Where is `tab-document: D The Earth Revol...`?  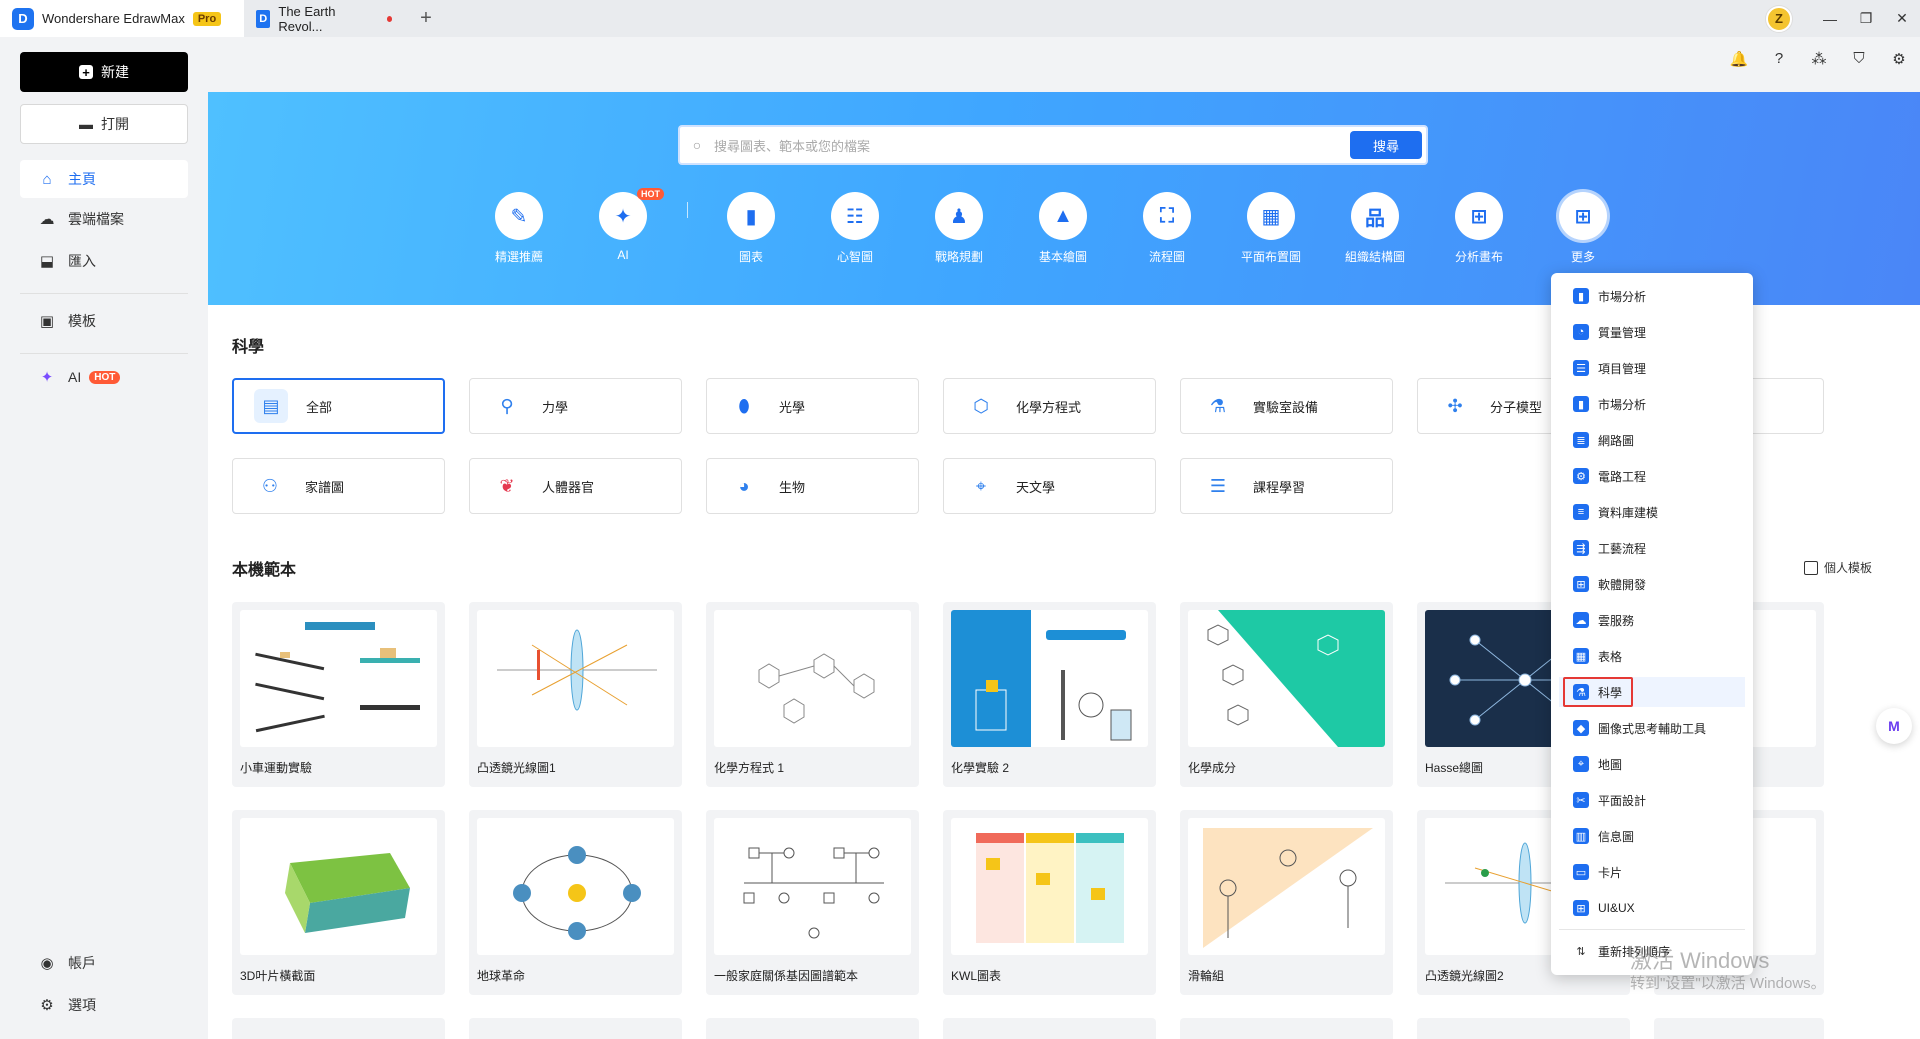
tab-document: D The Earth Revol... is located at coordinates (324, 18).